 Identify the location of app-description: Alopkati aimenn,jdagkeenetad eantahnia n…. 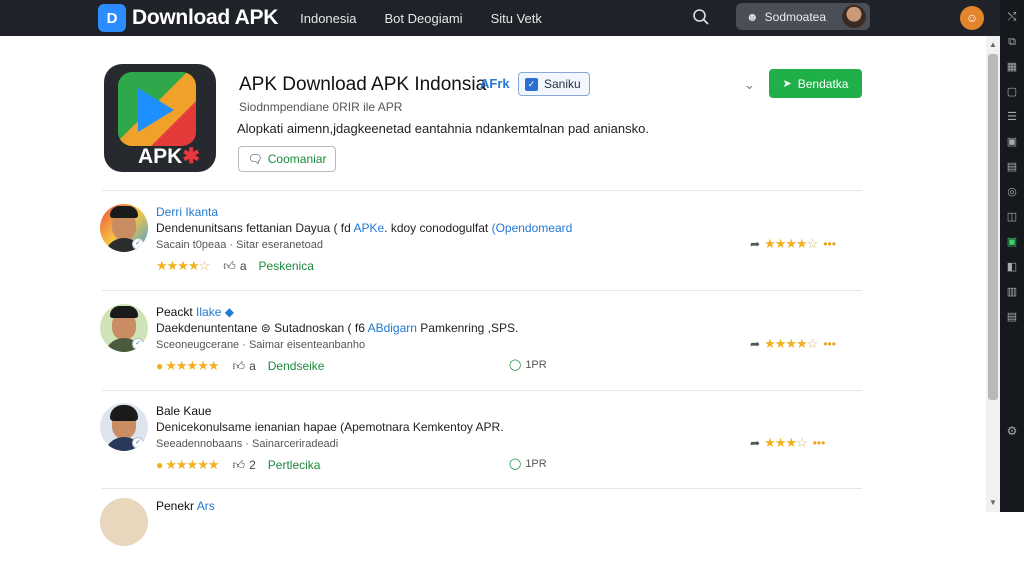
(443, 128).